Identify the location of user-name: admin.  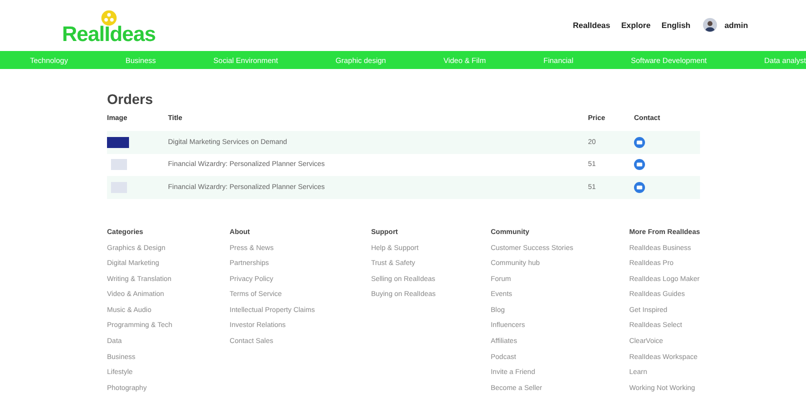
(736, 25).